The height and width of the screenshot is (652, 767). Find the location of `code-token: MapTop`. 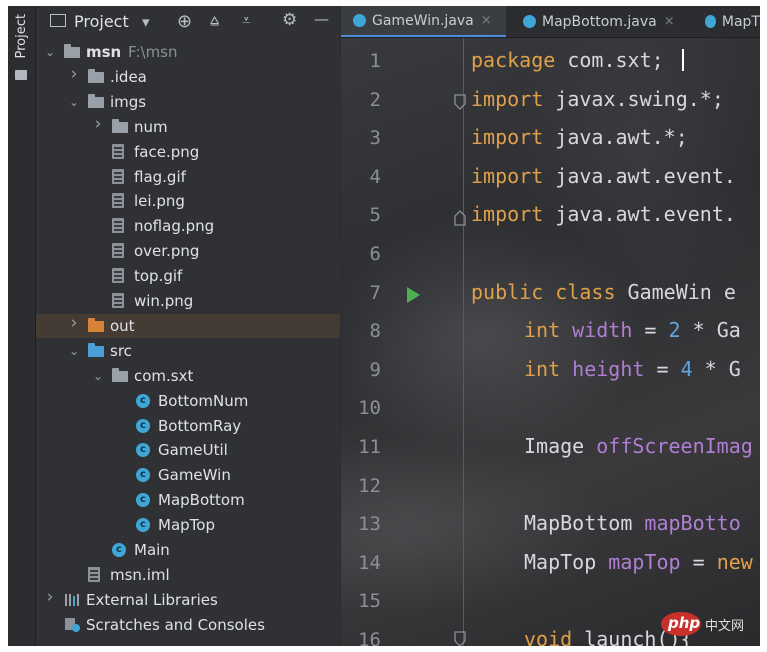

code-token: MapTop is located at coordinates (566, 561).